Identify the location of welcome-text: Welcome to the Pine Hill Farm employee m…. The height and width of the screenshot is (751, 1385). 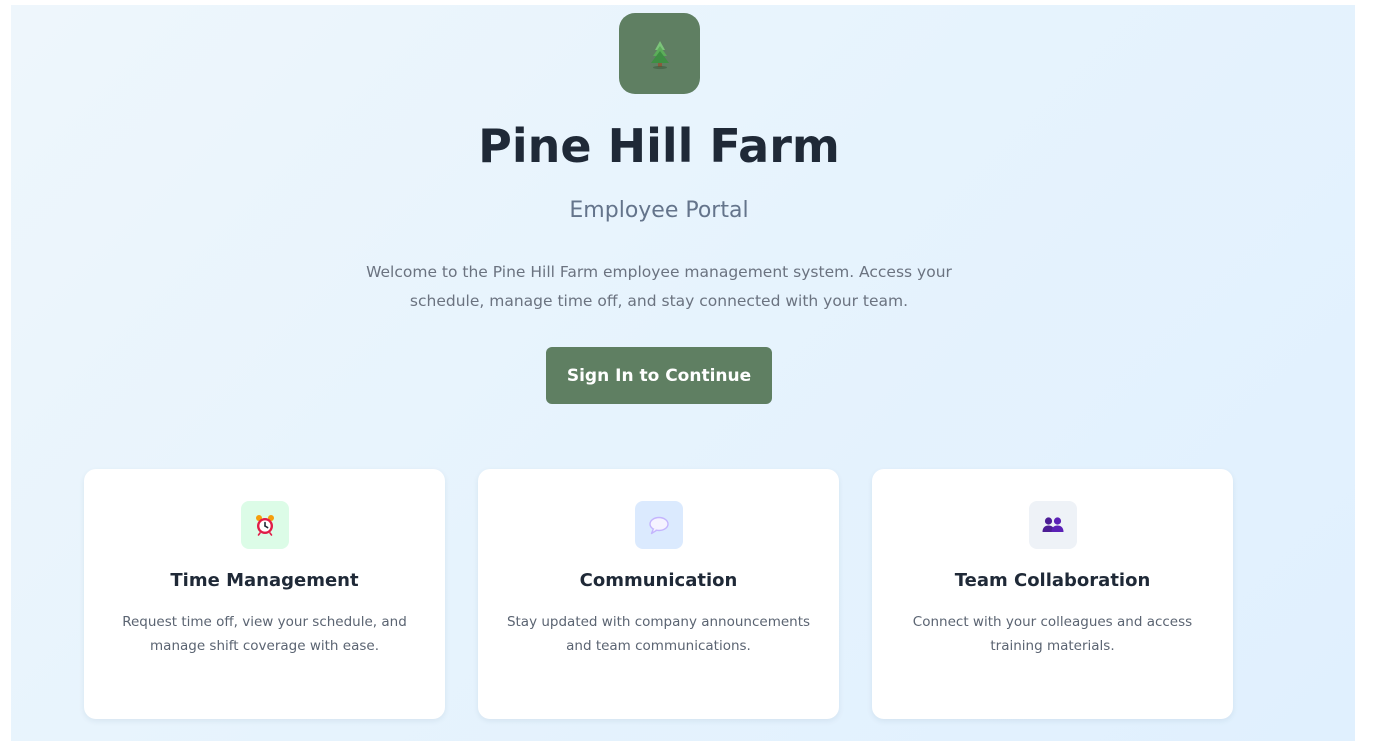
(659, 286).